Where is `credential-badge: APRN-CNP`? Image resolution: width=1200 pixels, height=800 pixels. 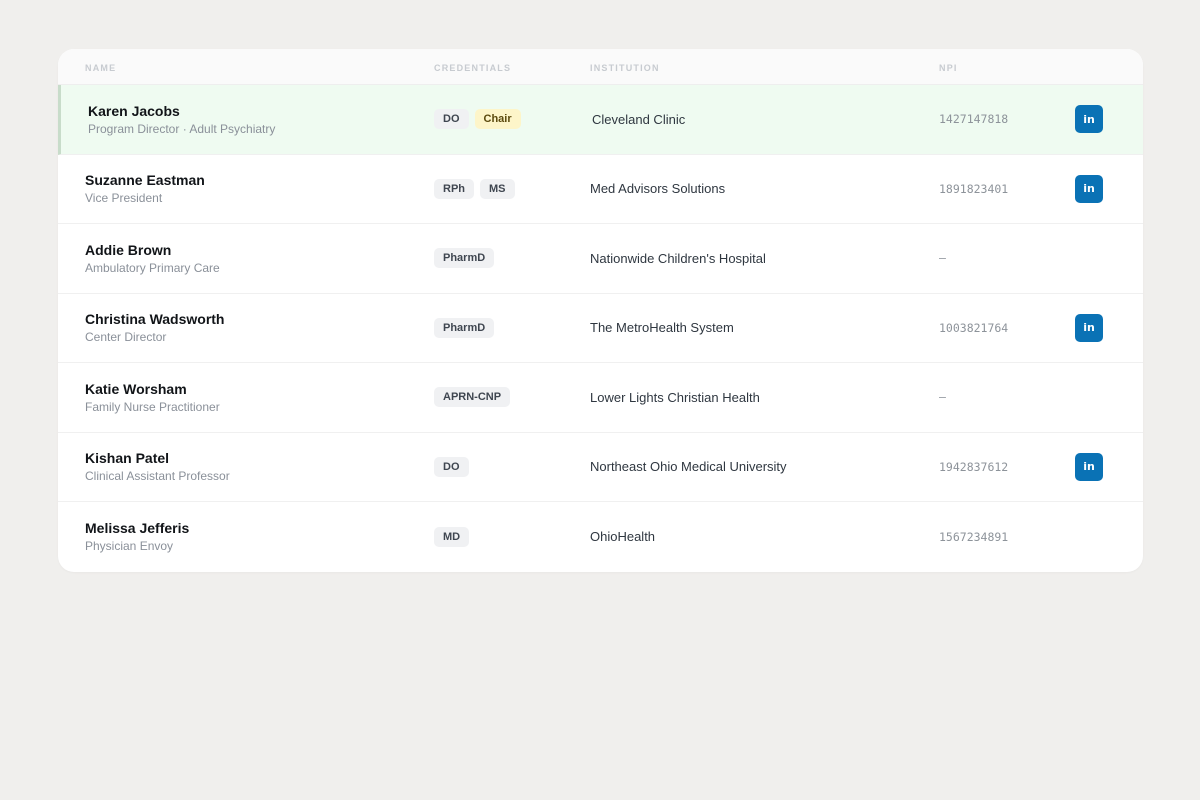
credential-badge: APRN-CNP is located at coordinates (472, 397).